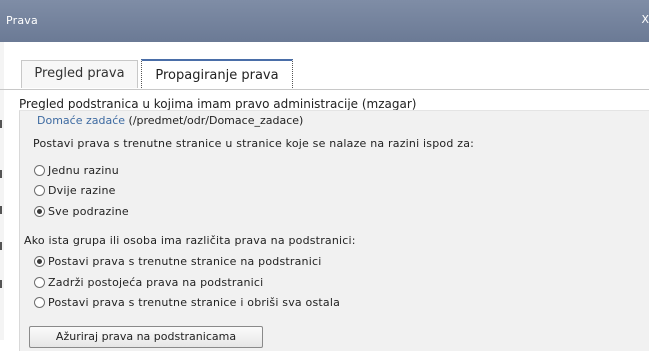 This screenshot has height=351, width=649. I want to click on update-subpages-button: Ažuriraj prava na podstranicama, so click(146, 337).